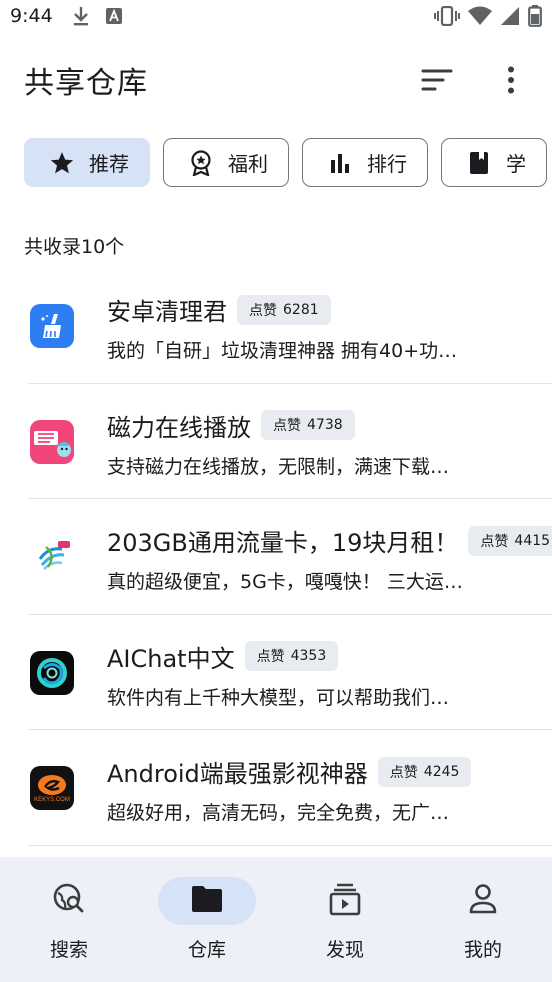 This screenshot has height=982, width=552. Describe the element at coordinates (86, 83) in the screenshot. I see `page-title: 共享仓库` at that location.